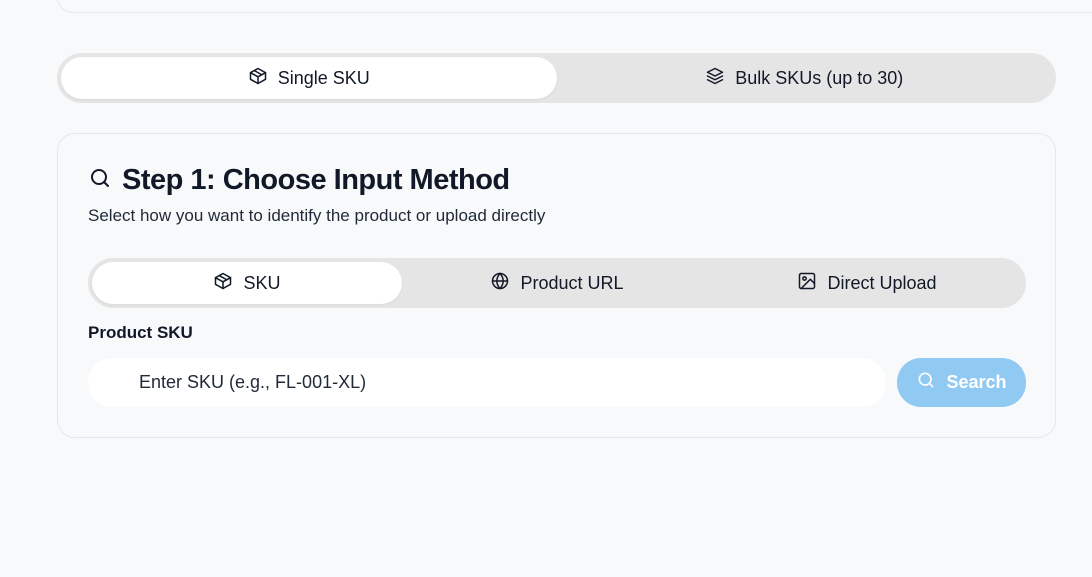  Describe the element at coordinates (976, 382) in the screenshot. I see `search-button-label: Search` at that location.